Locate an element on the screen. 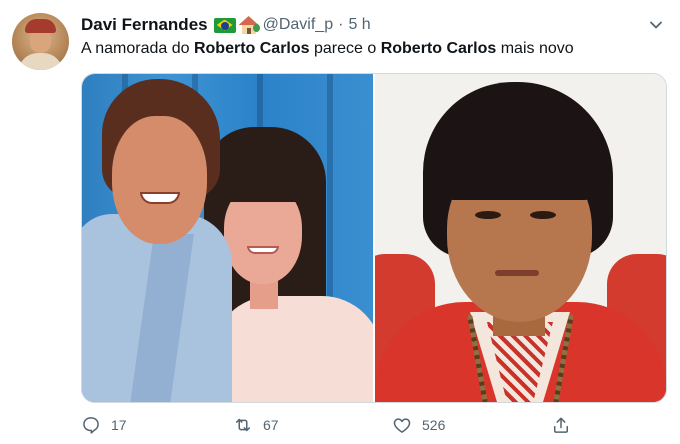 The image size is (680, 444). retweet-button: 67 is located at coordinates (256, 425).